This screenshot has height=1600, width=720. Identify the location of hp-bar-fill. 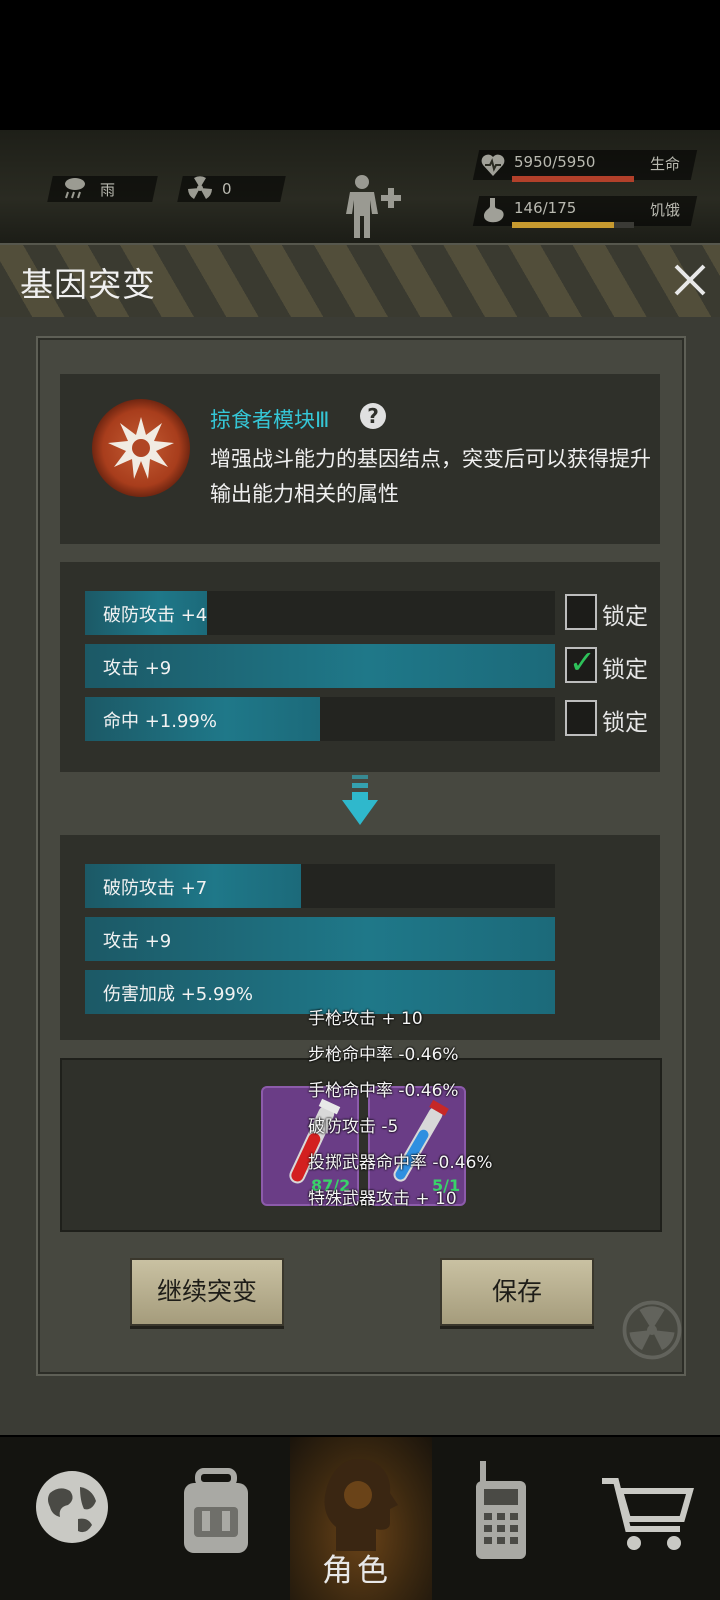
(573, 179).